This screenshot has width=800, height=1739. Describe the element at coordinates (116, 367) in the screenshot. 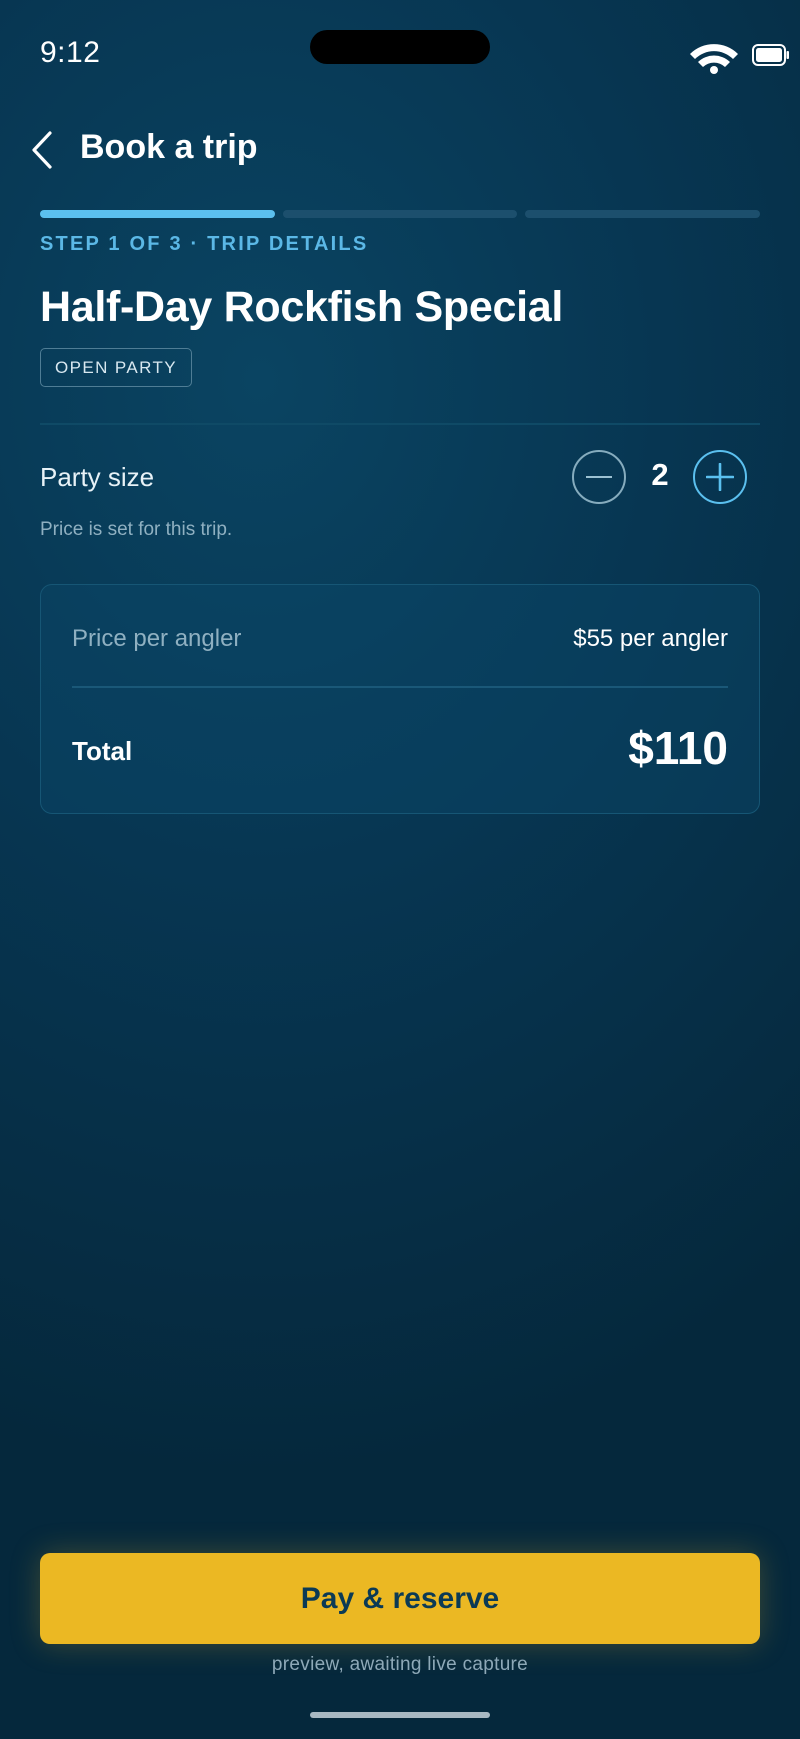

I see `trip-type-badge: OPEN PARTY` at that location.